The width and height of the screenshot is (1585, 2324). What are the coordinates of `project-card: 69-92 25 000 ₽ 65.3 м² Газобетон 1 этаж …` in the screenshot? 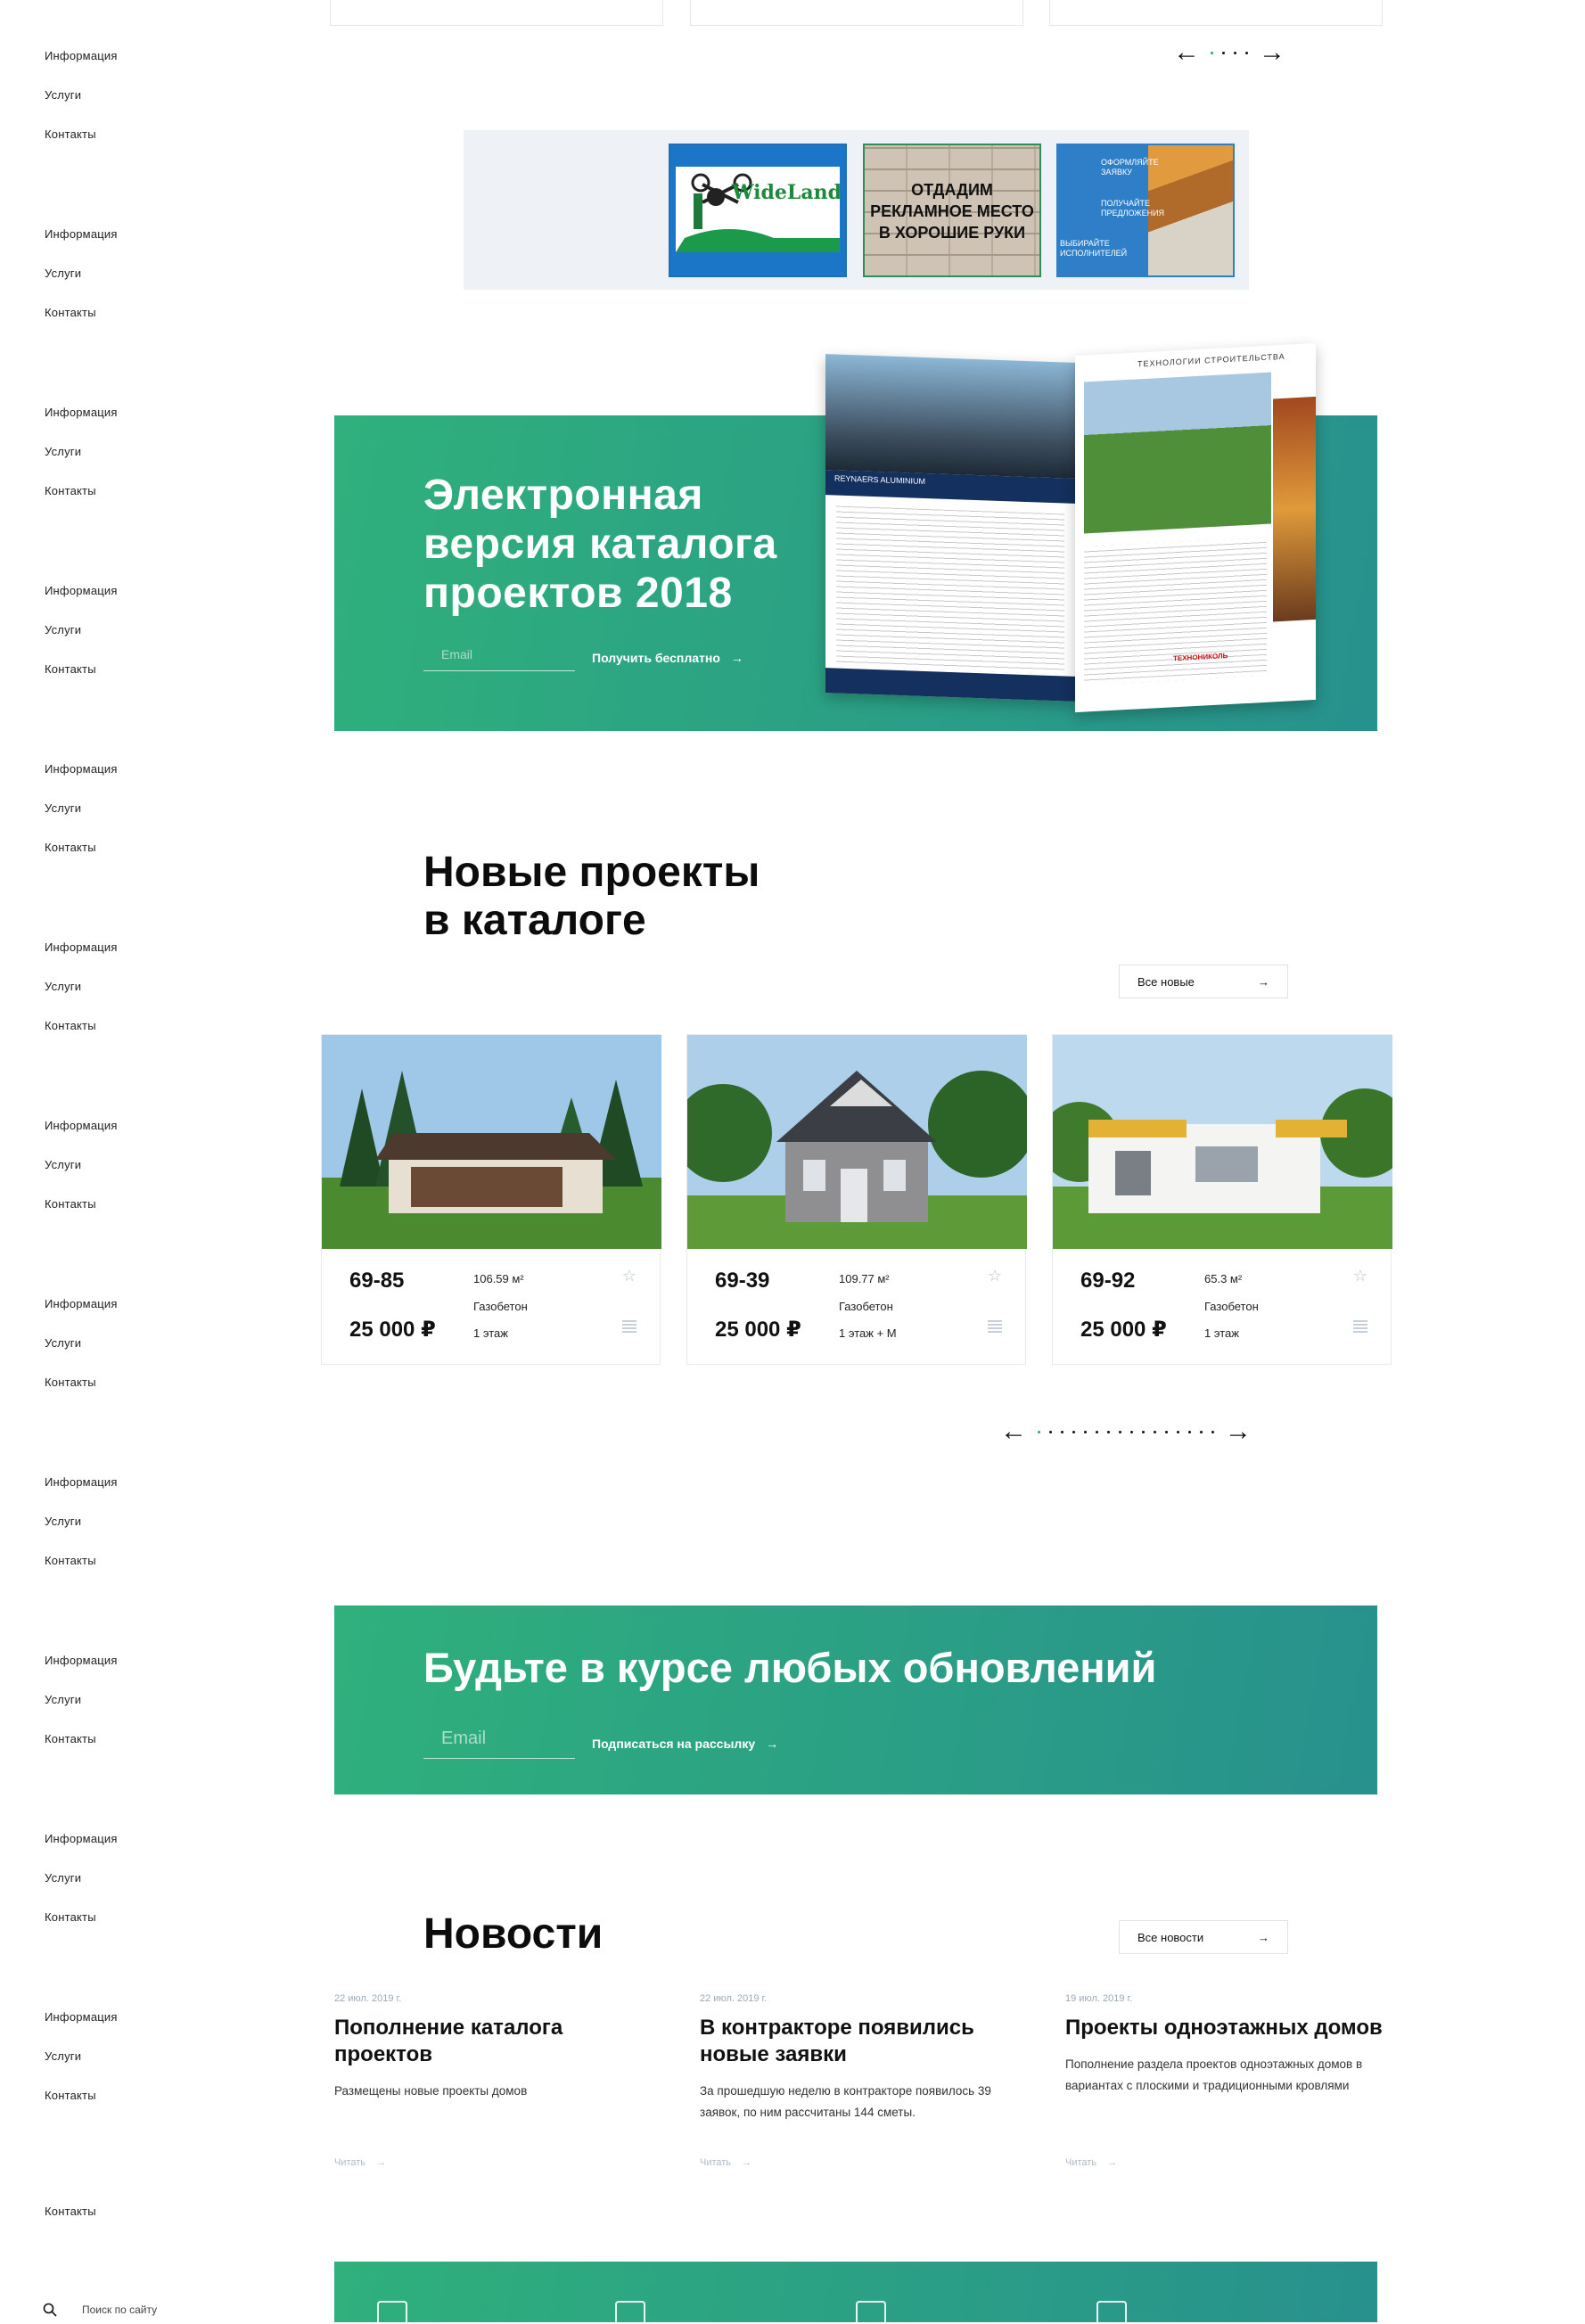 It's located at (1222, 1199).